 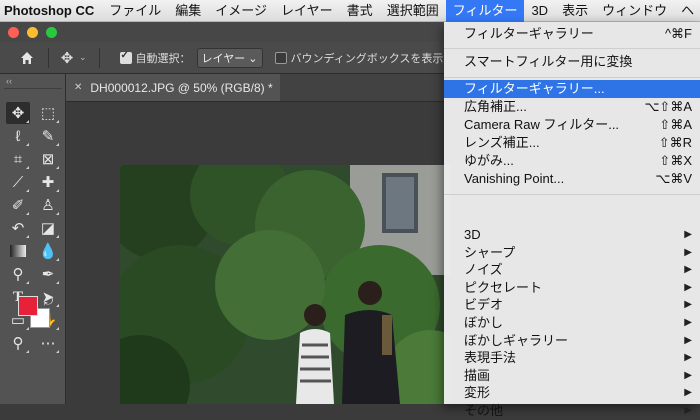 I want to click on eraser-icon: ◪, so click(x=48, y=228).